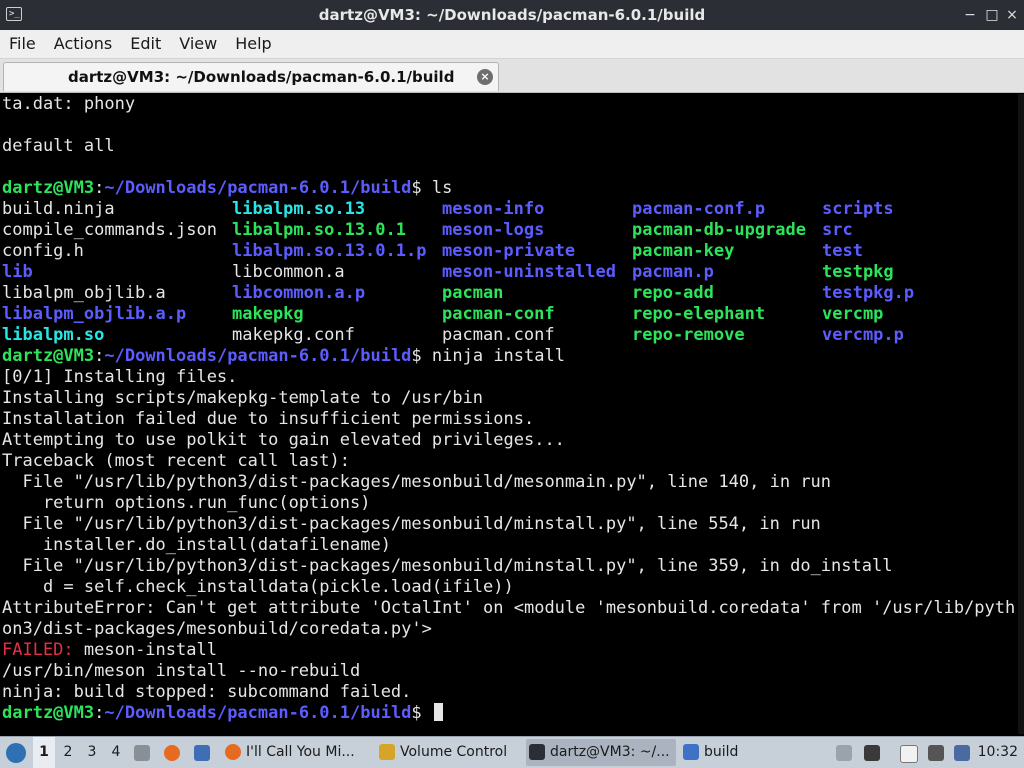  I want to click on terminal-scrollbar, so click(1021, 414).